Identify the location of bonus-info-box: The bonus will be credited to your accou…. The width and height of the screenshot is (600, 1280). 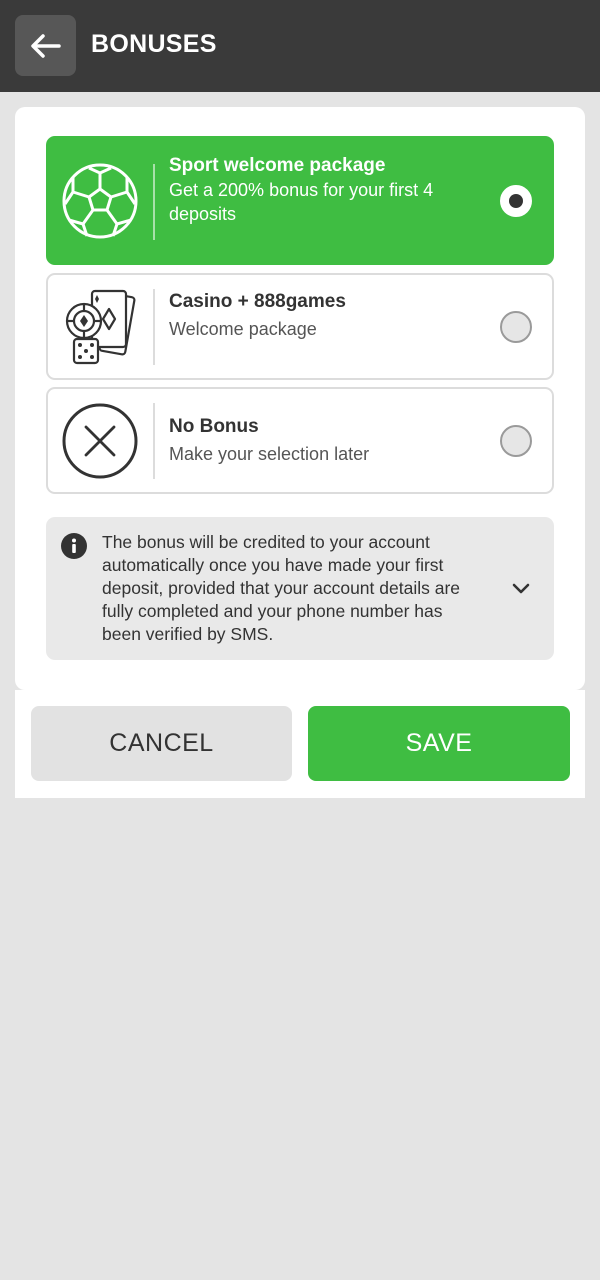
(300, 588).